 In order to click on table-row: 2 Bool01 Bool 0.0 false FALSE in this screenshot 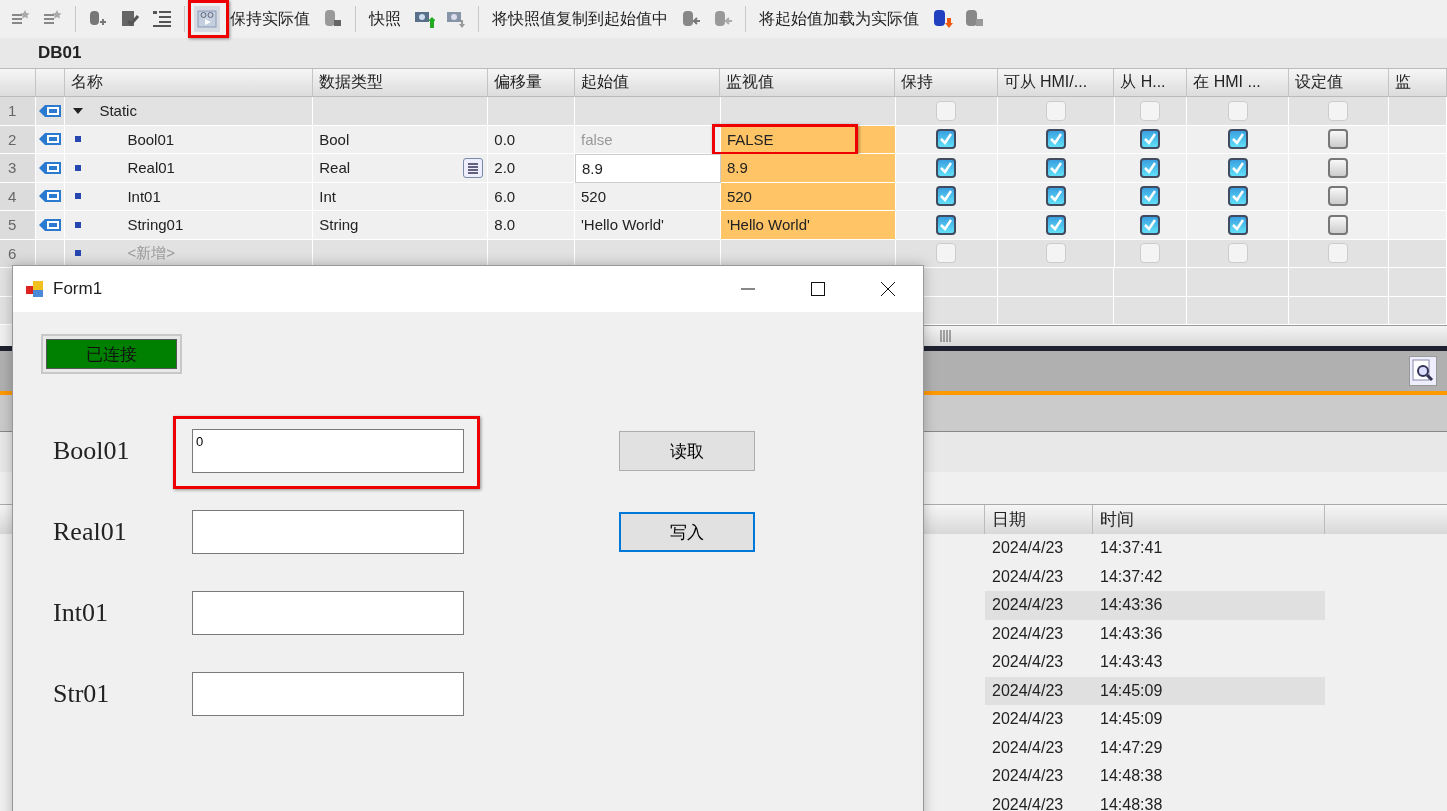, I will do `click(723, 139)`.